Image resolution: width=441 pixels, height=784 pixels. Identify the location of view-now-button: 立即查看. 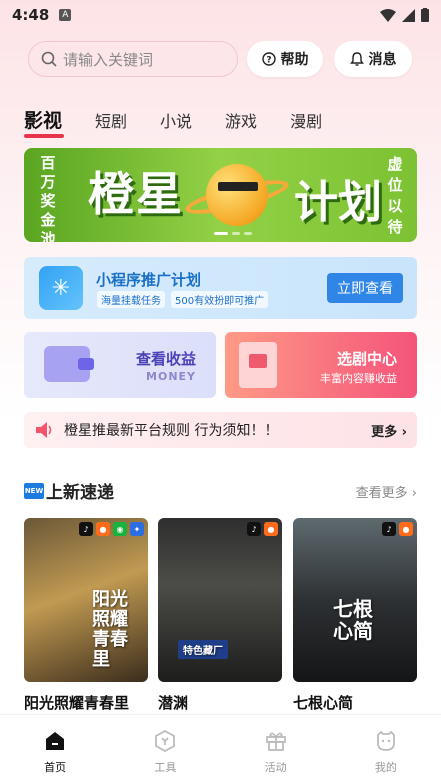
(365, 288).